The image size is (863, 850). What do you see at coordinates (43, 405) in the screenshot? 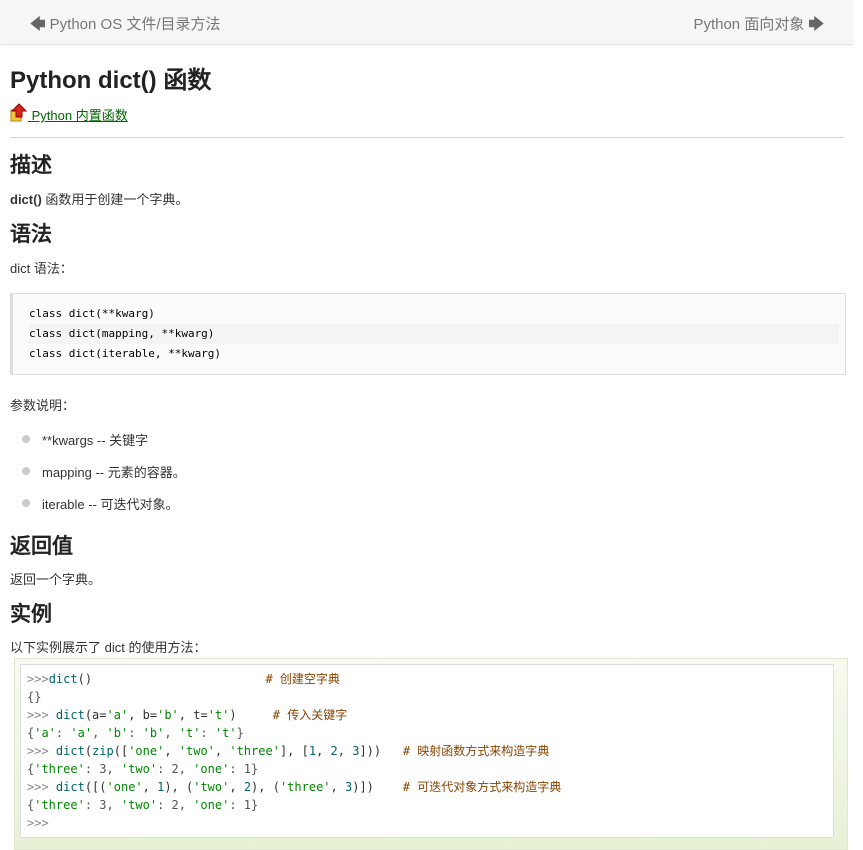
I see `params-intro: 参数说明：` at bounding box center [43, 405].